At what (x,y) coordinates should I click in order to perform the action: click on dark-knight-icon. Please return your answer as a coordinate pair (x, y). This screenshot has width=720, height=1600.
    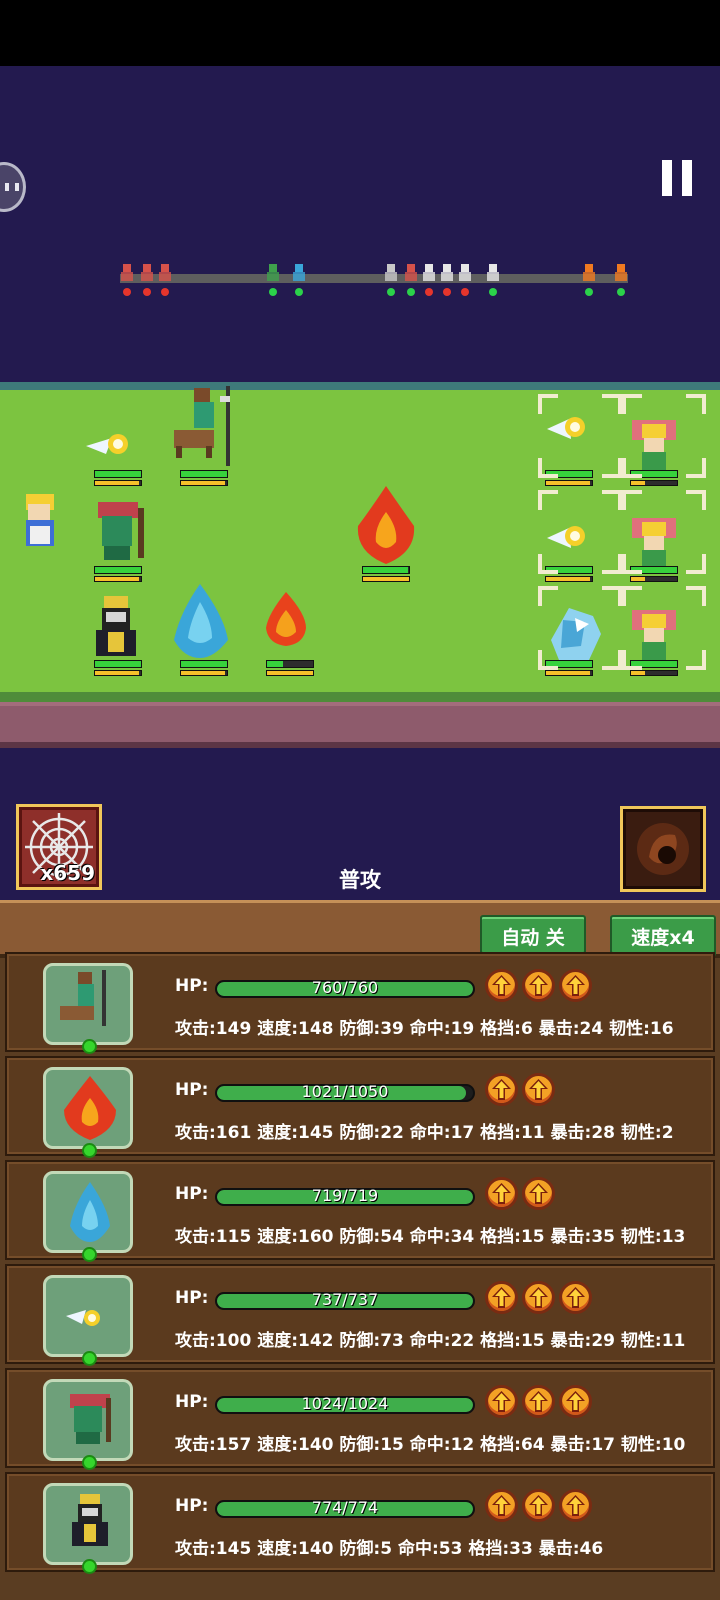
    Looking at the image, I should click on (116, 626).